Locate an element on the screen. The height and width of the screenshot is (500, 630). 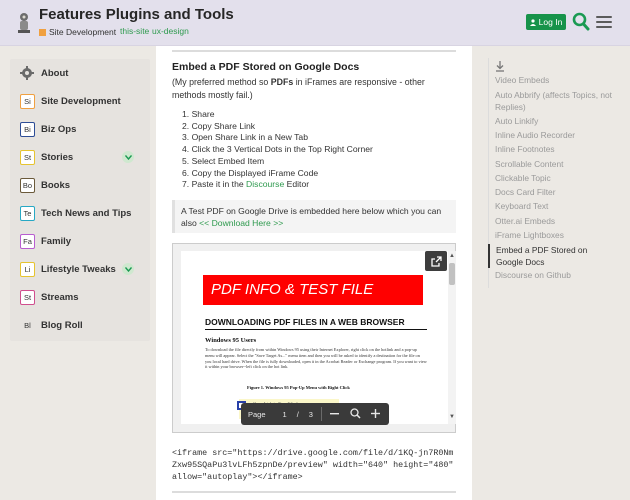
user-icon is located at coordinates (532, 22).